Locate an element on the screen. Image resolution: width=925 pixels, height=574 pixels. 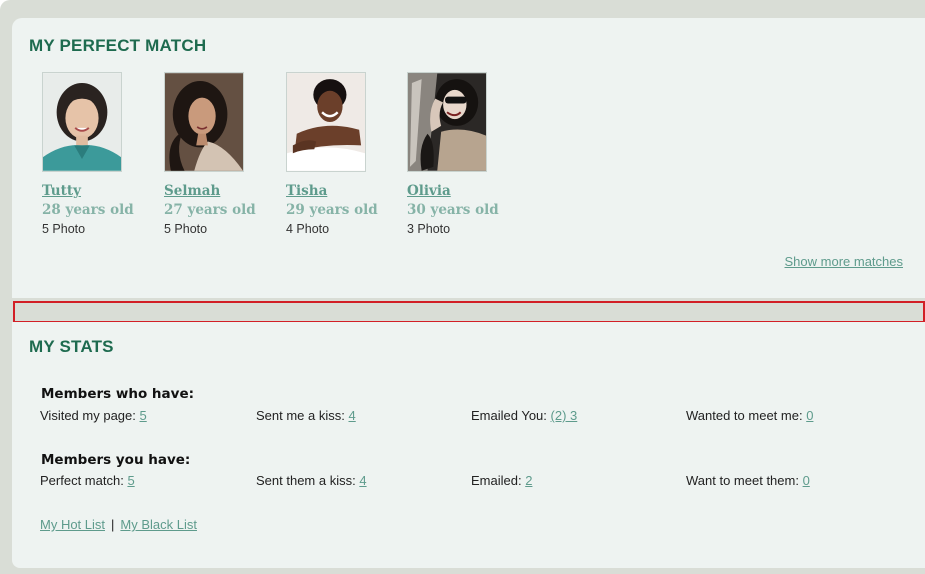
profile-photo-tisha is located at coordinates (326, 122).